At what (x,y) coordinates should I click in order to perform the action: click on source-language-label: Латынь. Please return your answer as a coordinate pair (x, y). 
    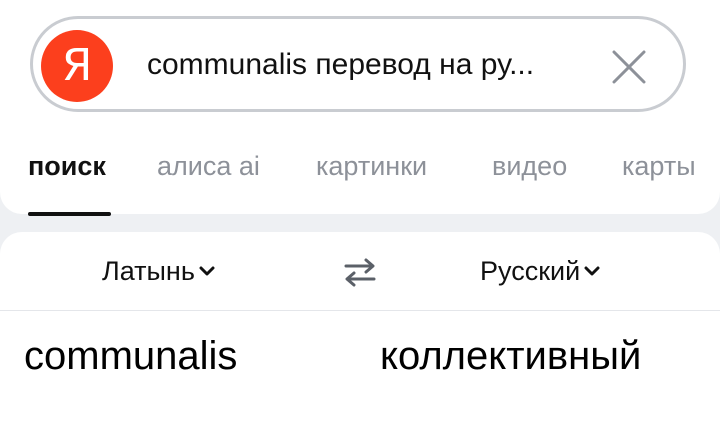
    Looking at the image, I should click on (148, 271).